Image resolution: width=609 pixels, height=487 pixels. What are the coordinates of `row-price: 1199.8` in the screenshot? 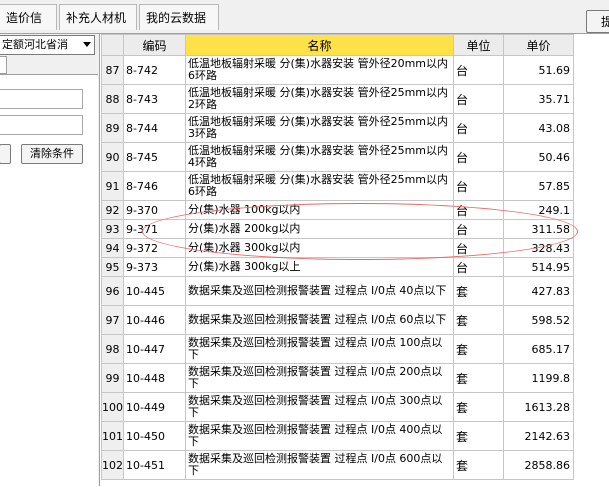 It's located at (538, 378).